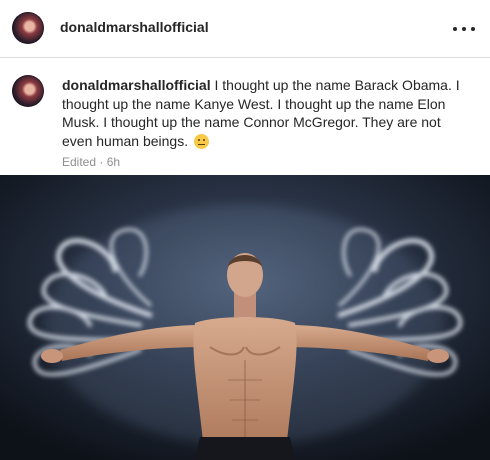  Describe the element at coordinates (201, 141) in the screenshot. I see `neutral-face-icon` at that location.